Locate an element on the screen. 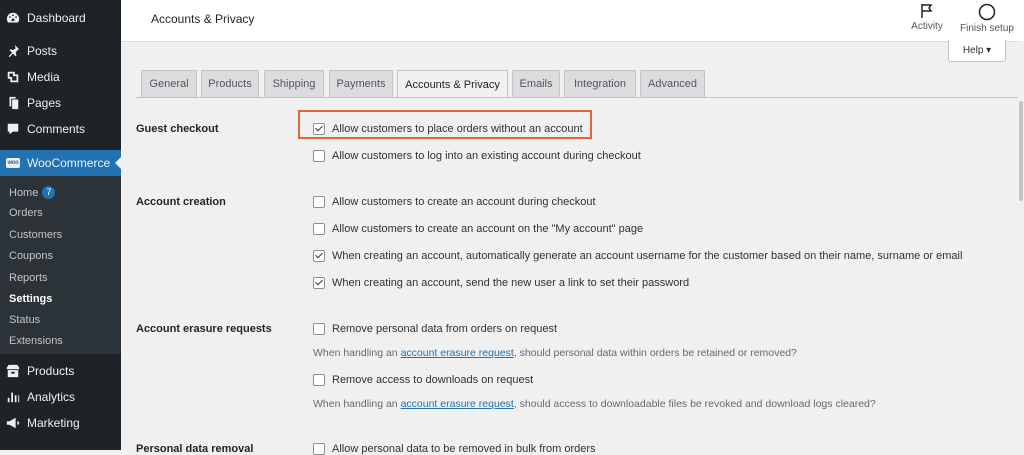 This screenshot has width=1024, height=455. pin-icon is located at coordinates (13, 51).